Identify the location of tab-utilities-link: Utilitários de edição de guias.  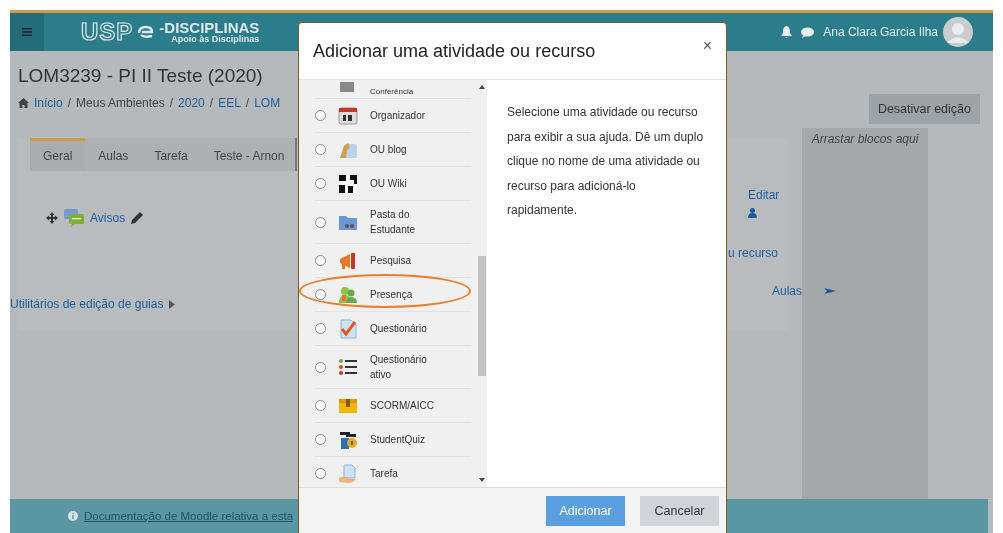
(87, 304).